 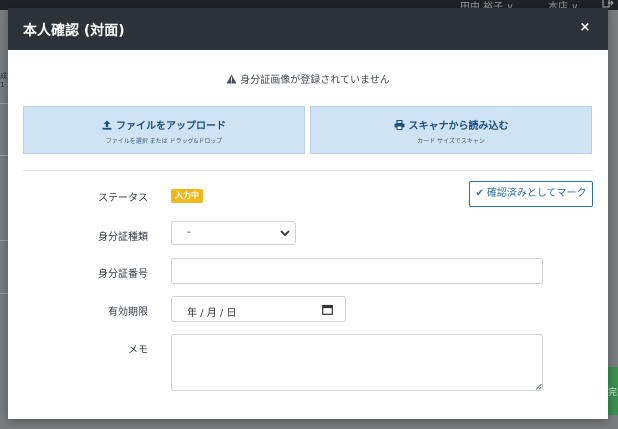 What do you see at coordinates (123, 237) in the screenshot?
I see `id-type-label: 身分証種類` at bounding box center [123, 237].